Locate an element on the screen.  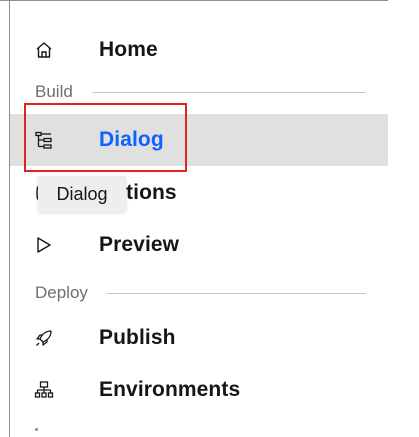
sidebar-item-label: Environments is located at coordinates (170, 389).